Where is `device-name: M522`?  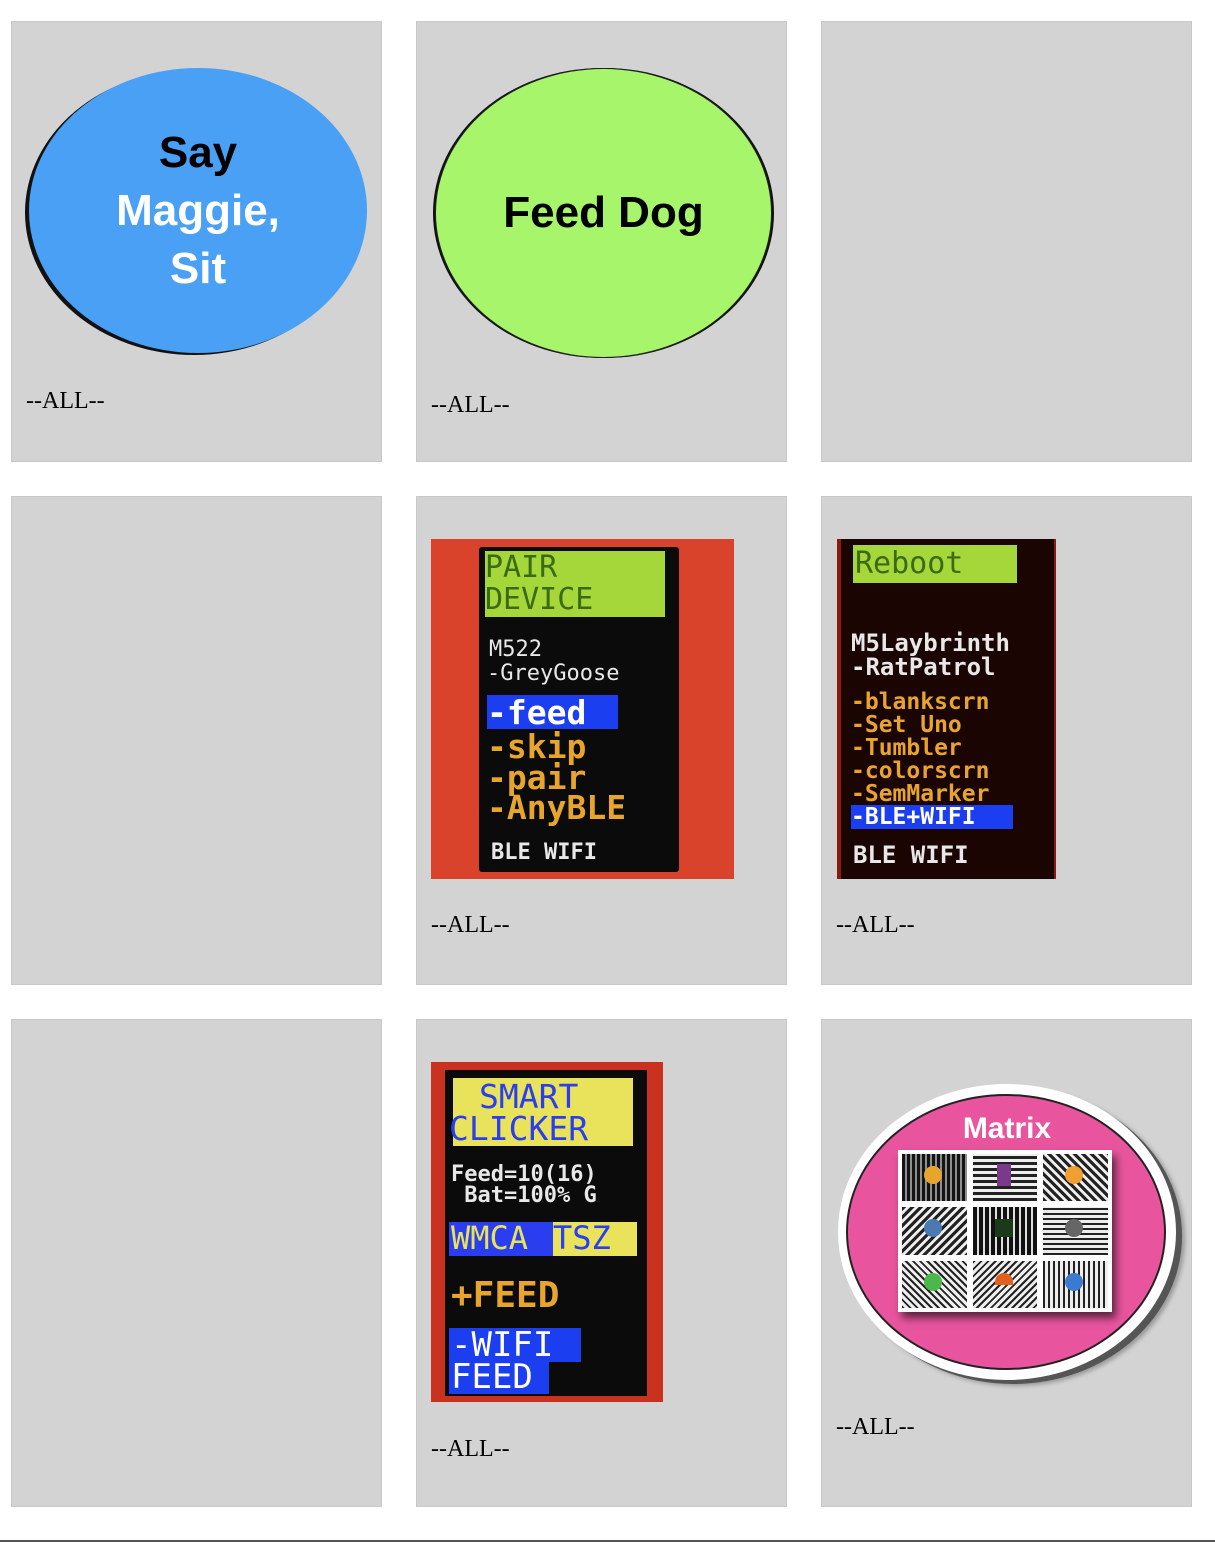 device-name: M522 is located at coordinates (515, 649).